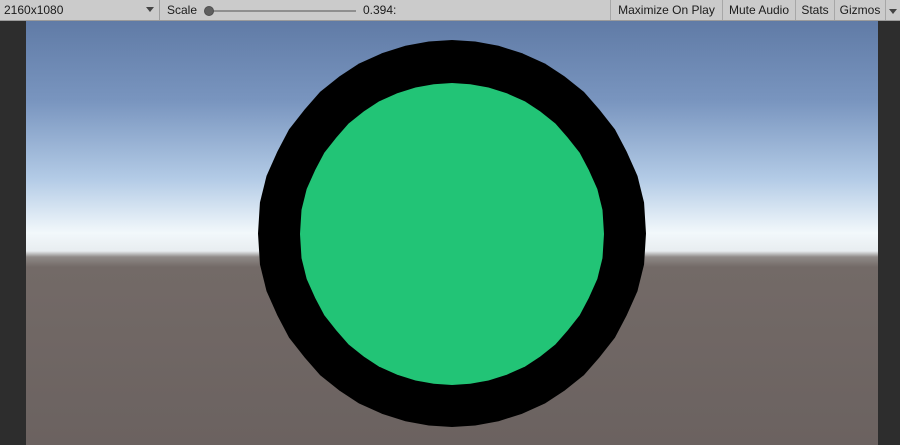 The height and width of the screenshot is (445, 900). I want to click on resolution-label: 2160x1080, so click(34, 10).